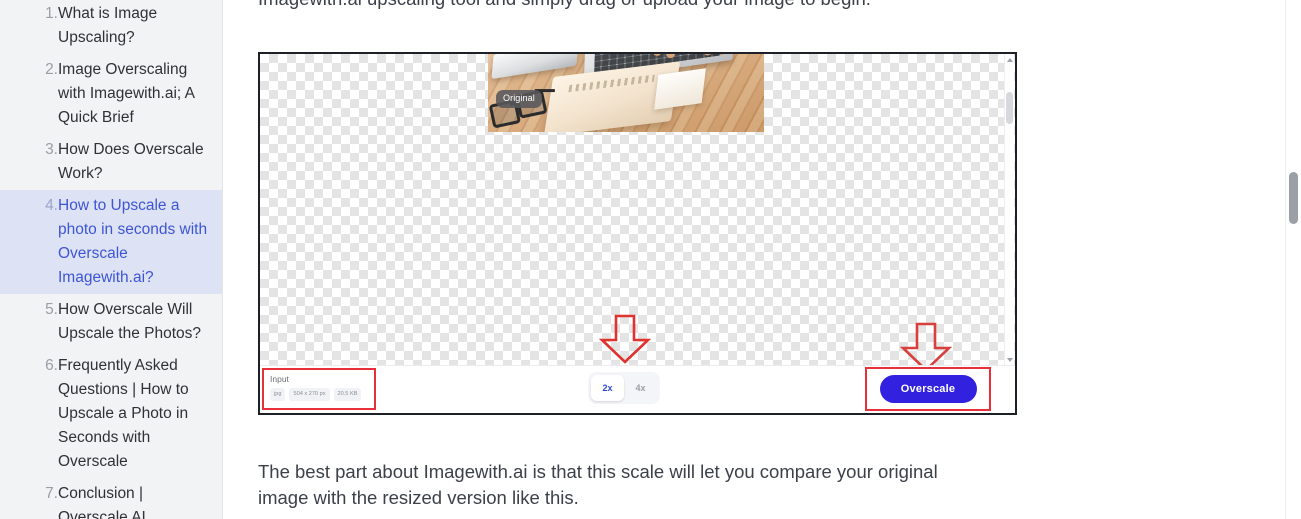 The width and height of the screenshot is (1301, 519). What do you see at coordinates (130, 321) in the screenshot?
I see `toc-item-label: How Overscale Will Upscale the Photos?` at bounding box center [130, 321].